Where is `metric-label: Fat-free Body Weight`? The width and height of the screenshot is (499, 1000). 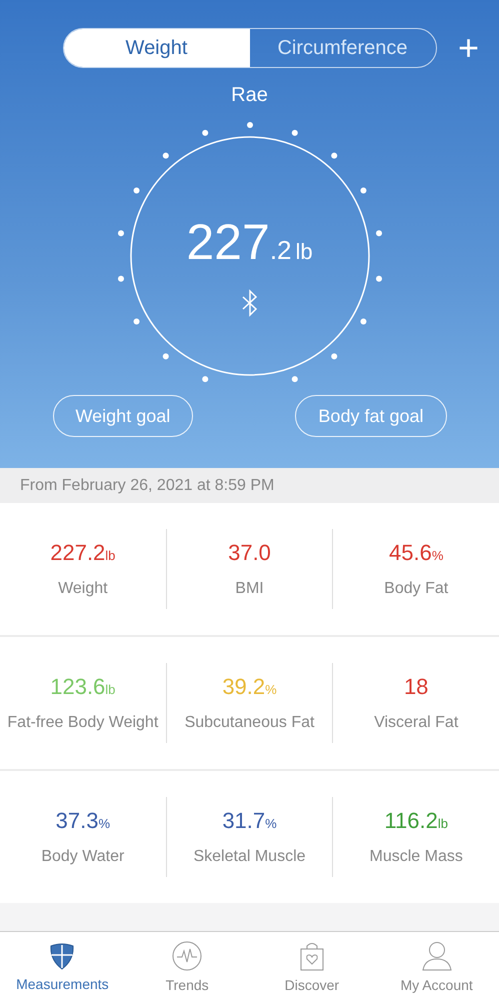 metric-label: Fat-free Body Weight is located at coordinates (82, 723).